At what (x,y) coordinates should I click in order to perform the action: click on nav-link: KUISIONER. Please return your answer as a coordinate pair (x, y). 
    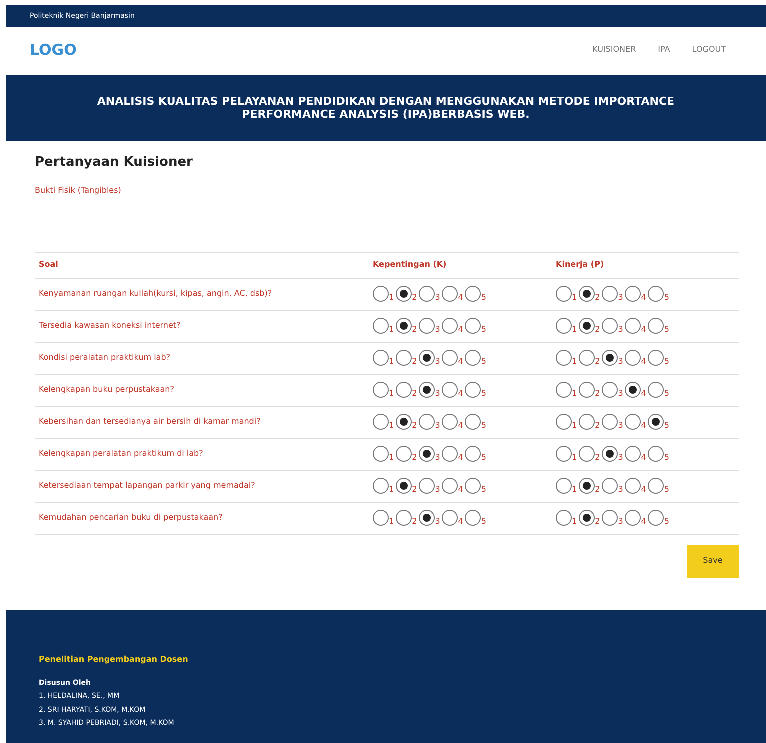
    Looking at the image, I should click on (614, 50).